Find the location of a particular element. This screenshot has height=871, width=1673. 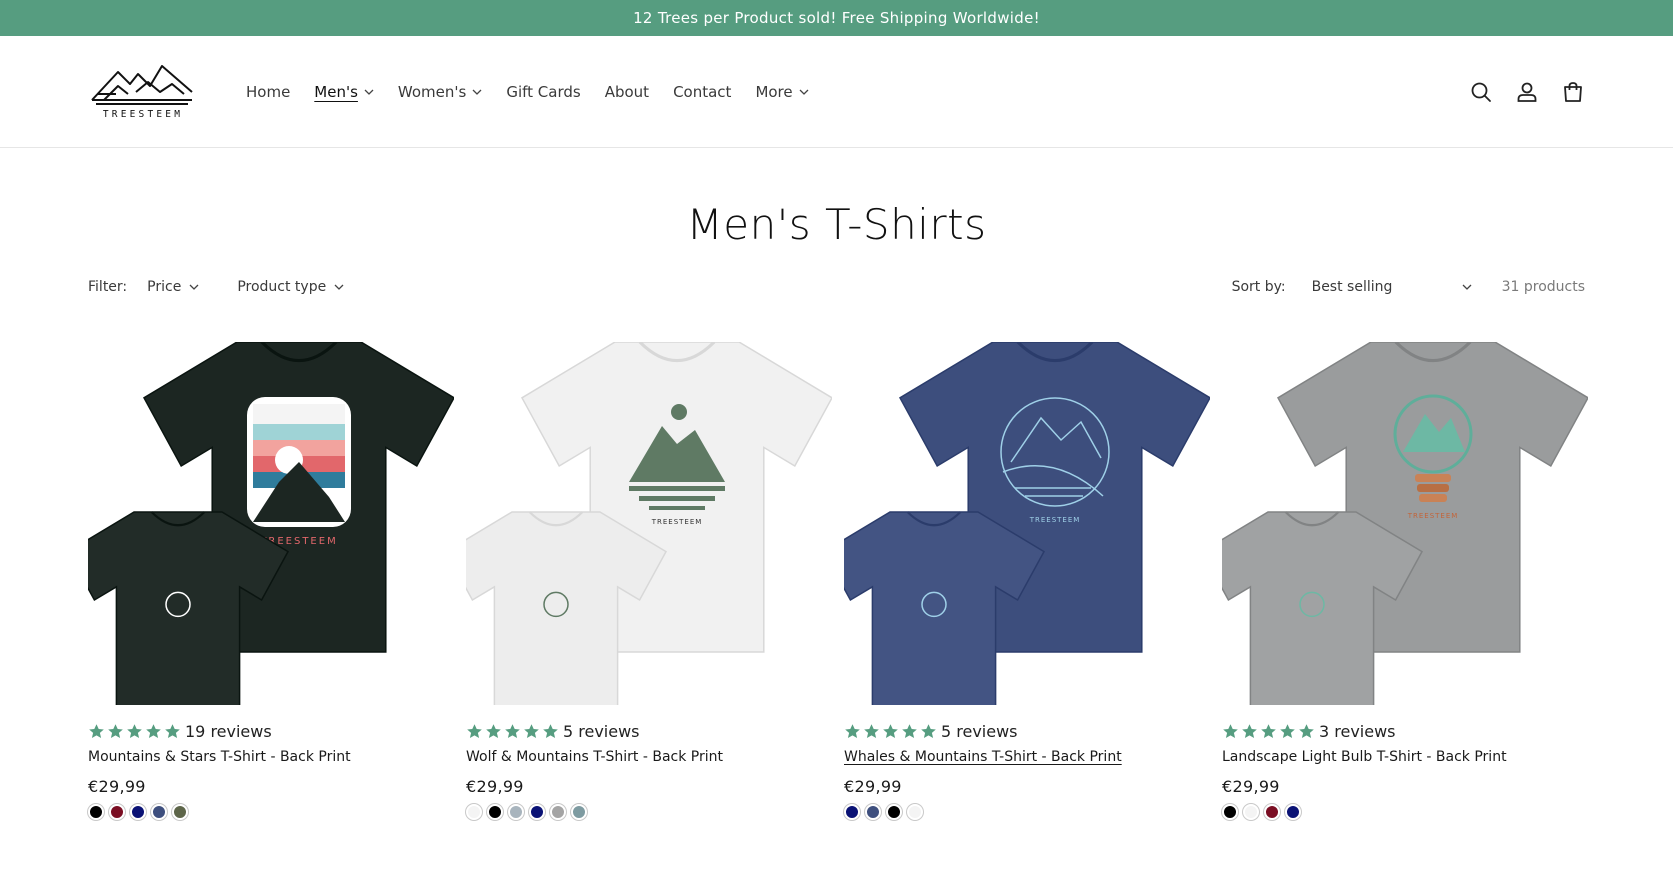

product-type-filter-label: Product type is located at coordinates (282, 287).